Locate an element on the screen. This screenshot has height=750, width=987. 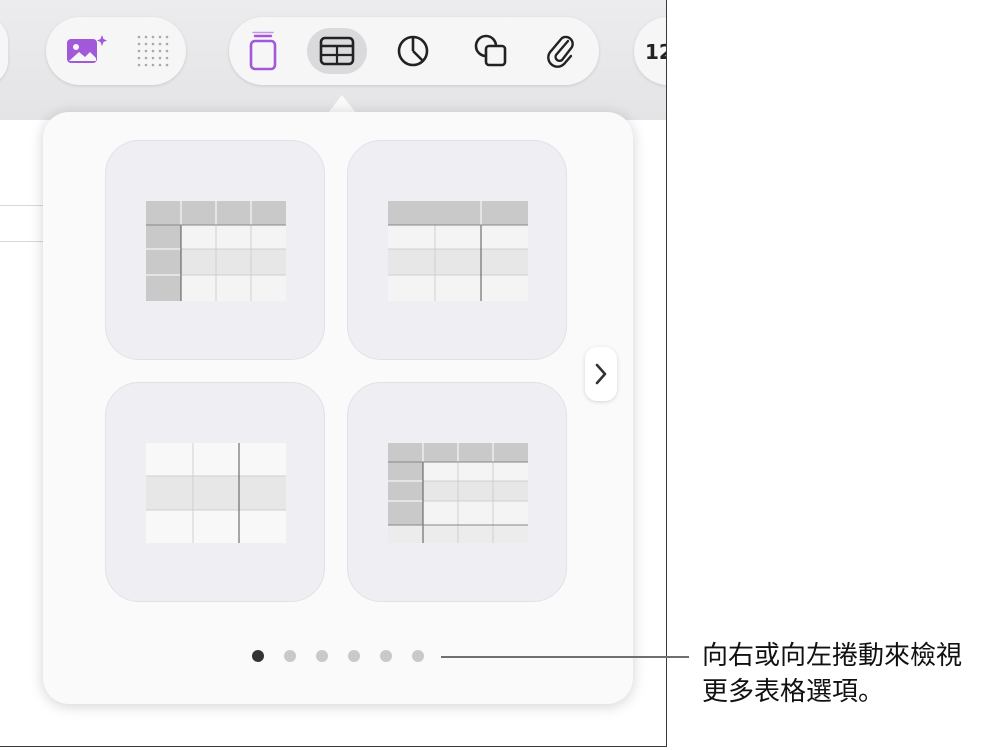
paperclip-icon is located at coordinates (560, 51).